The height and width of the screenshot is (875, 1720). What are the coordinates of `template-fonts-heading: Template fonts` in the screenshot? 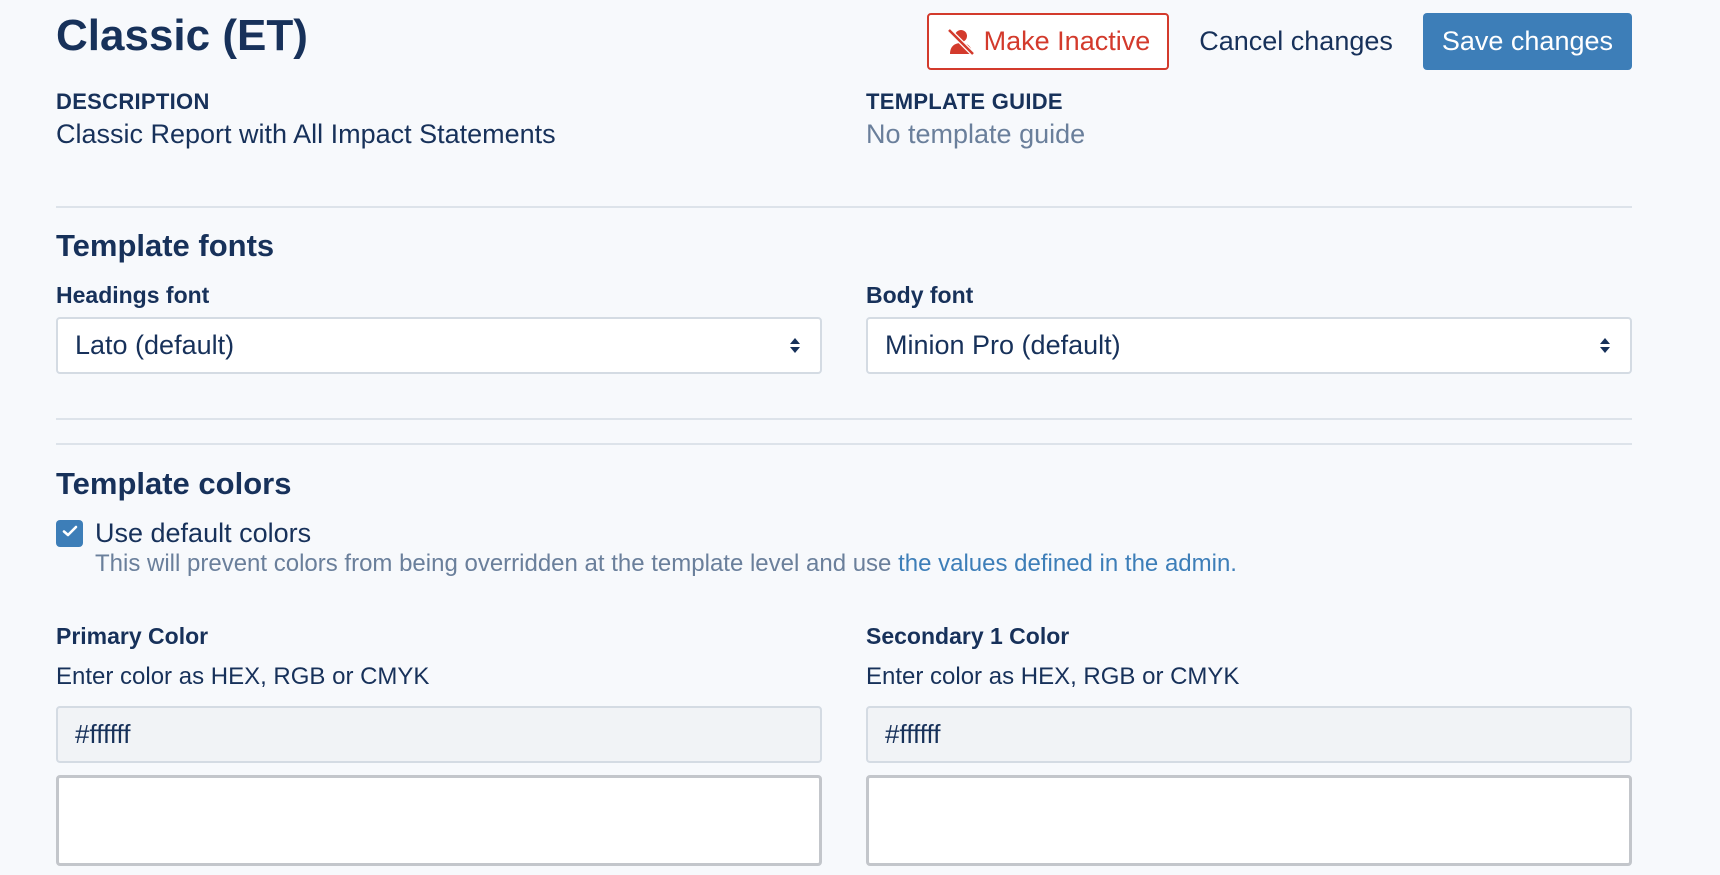 It's located at (165, 245).